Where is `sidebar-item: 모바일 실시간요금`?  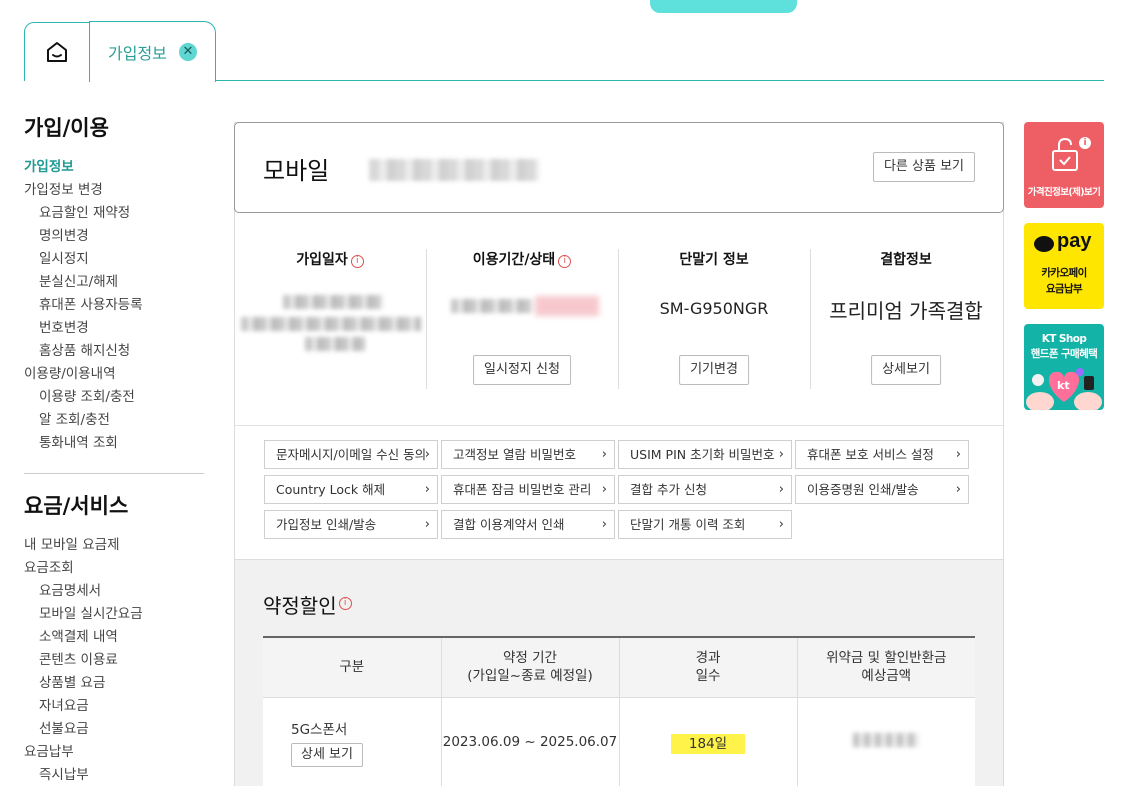 sidebar-item: 모바일 실시간요금 is located at coordinates (114, 614).